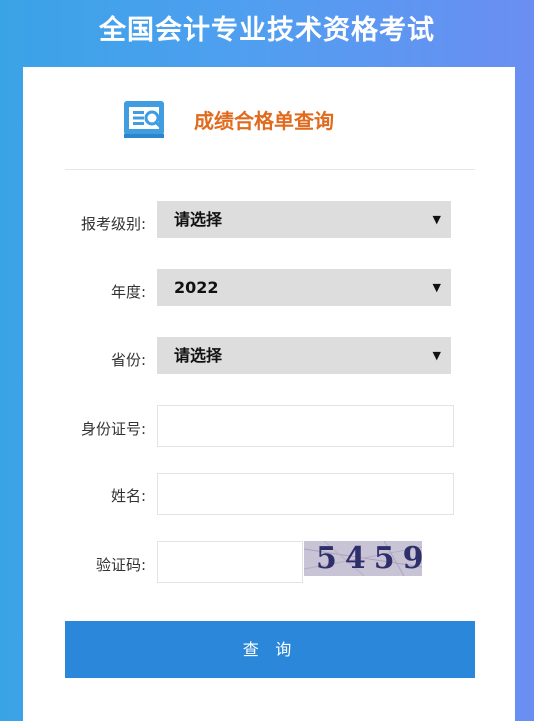 Image resolution: width=534 pixels, height=721 pixels. I want to click on province-label: 省份:, so click(128, 360).